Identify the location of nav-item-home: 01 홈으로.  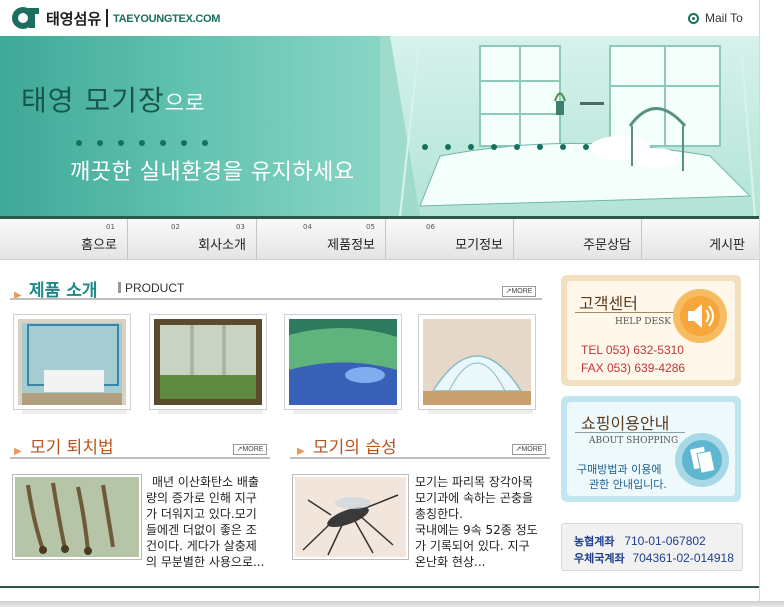
(64, 239).